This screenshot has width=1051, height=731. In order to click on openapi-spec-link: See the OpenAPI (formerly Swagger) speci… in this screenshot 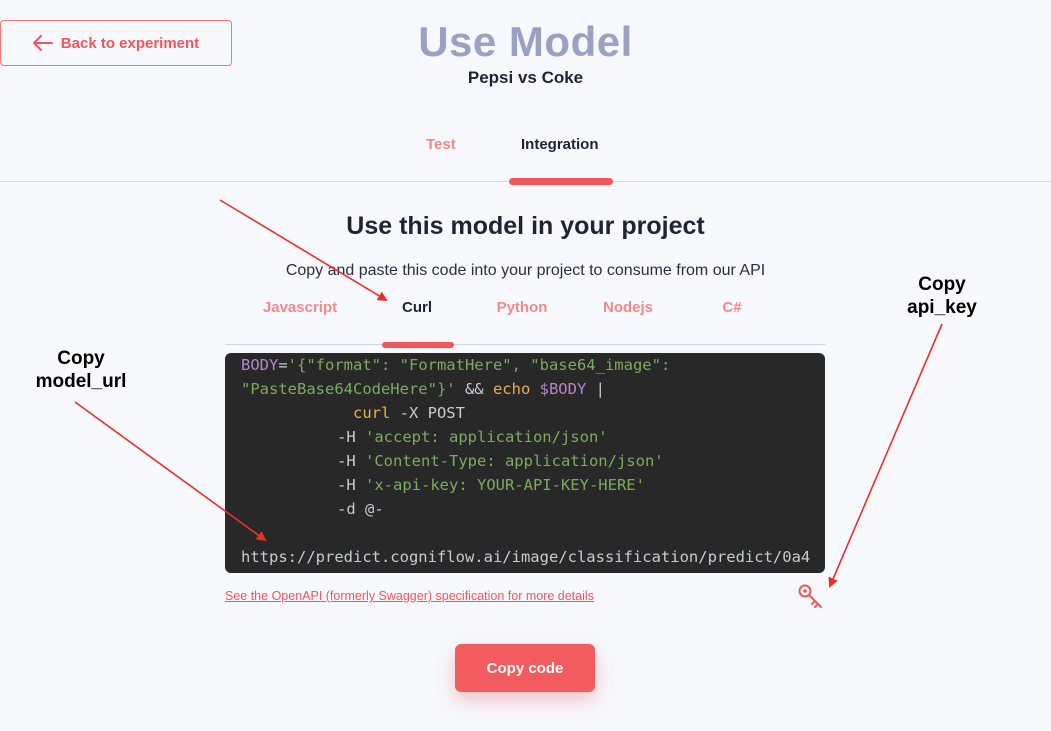, I will do `click(409, 596)`.